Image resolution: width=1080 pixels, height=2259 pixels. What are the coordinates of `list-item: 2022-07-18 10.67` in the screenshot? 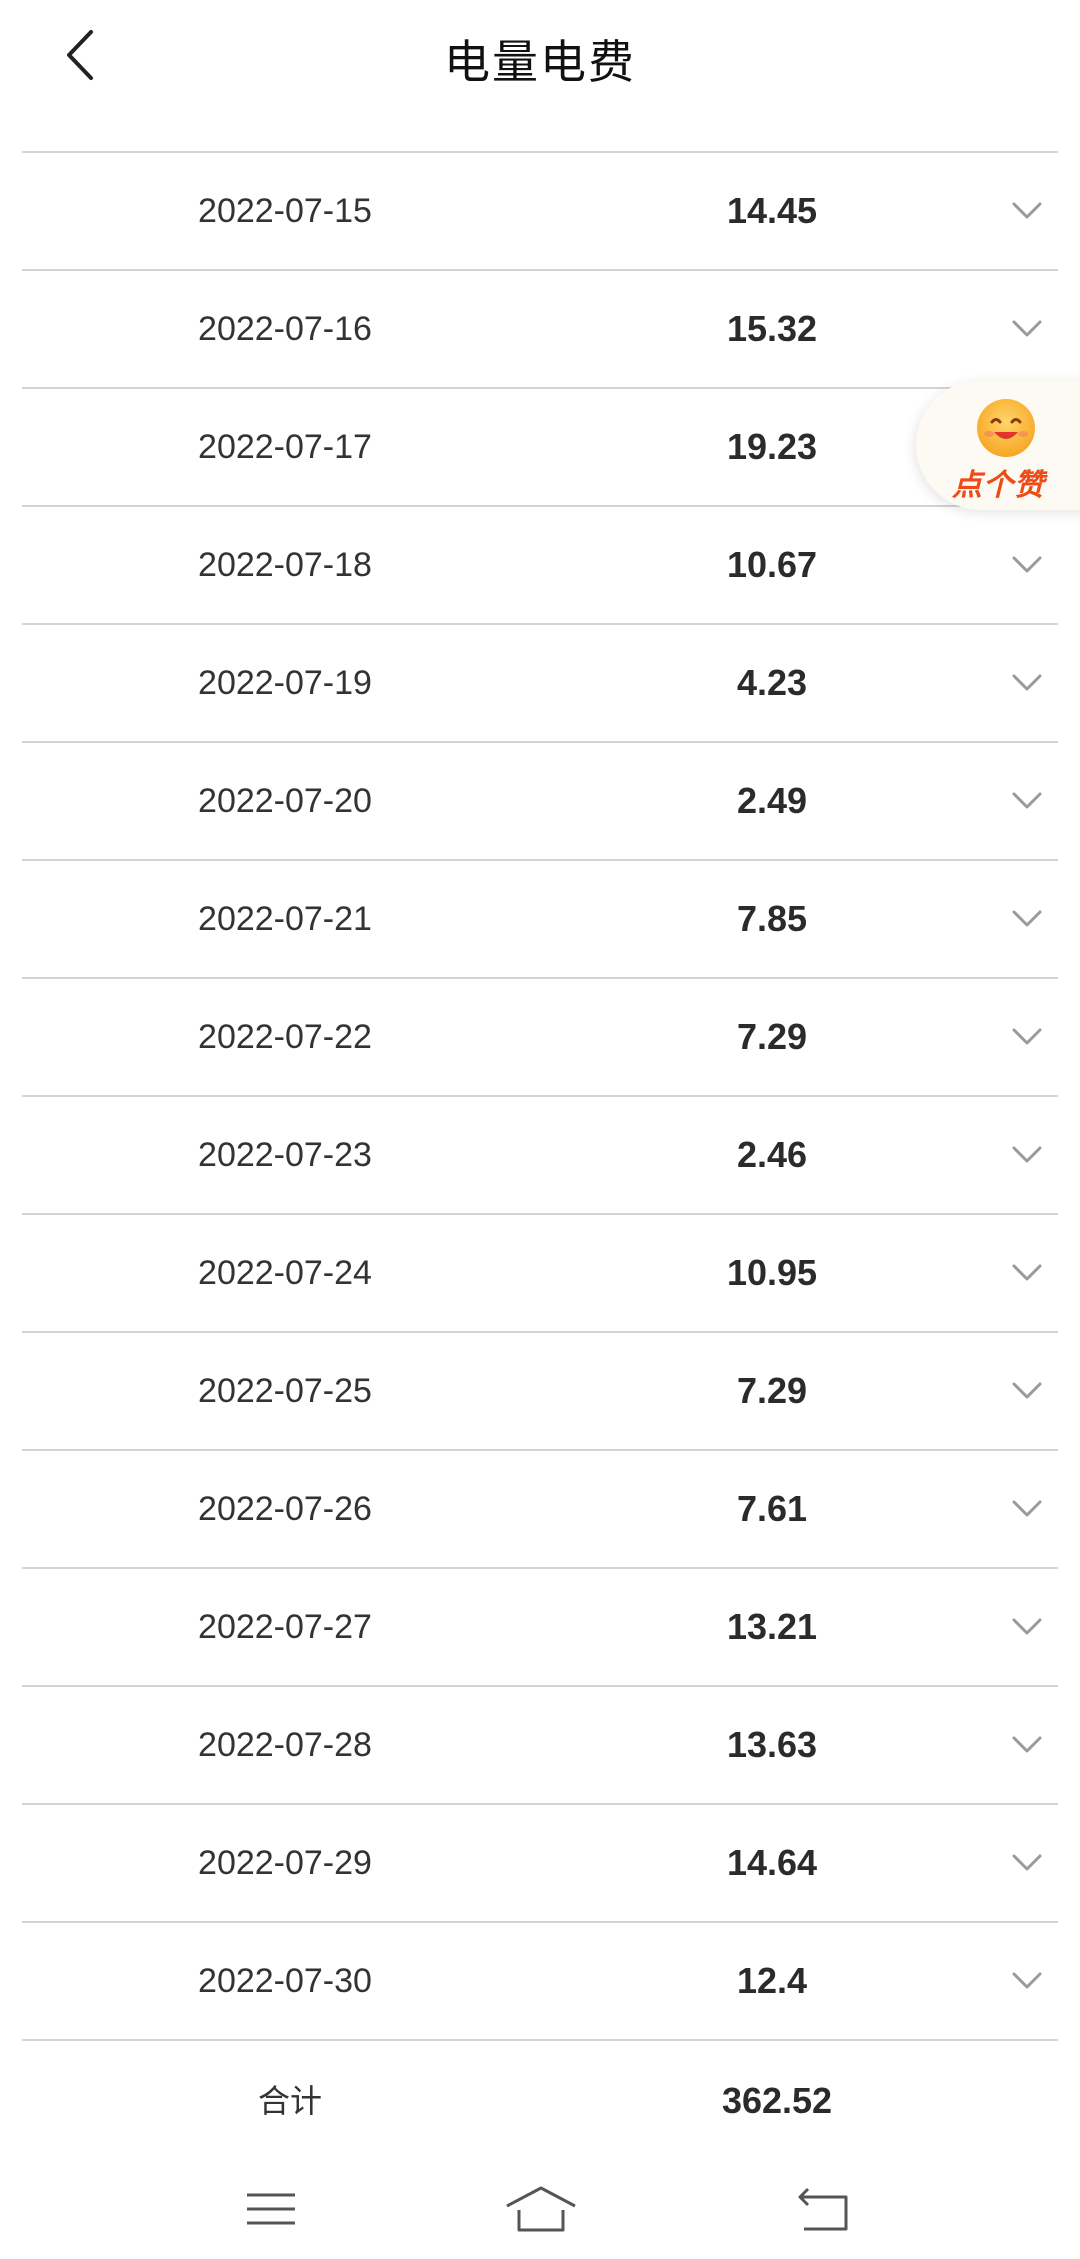 It's located at (540, 566).